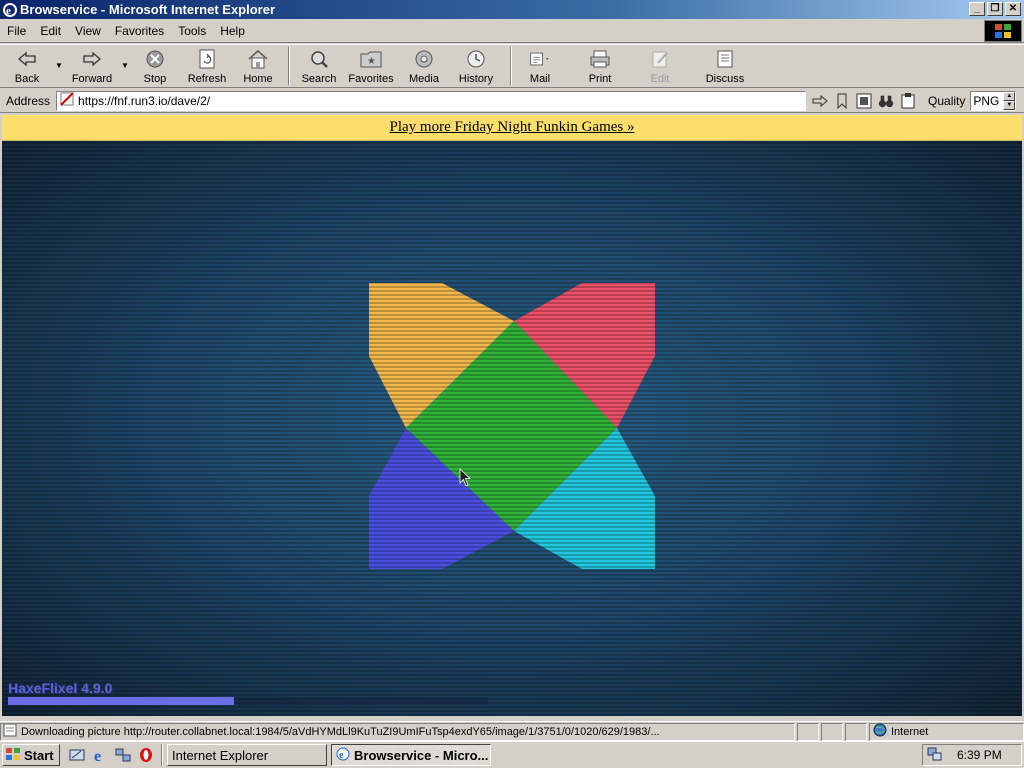 This screenshot has height=768, width=1024. Describe the element at coordinates (27, 59) in the screenshot. I see `back-arrow-icon` at that location.